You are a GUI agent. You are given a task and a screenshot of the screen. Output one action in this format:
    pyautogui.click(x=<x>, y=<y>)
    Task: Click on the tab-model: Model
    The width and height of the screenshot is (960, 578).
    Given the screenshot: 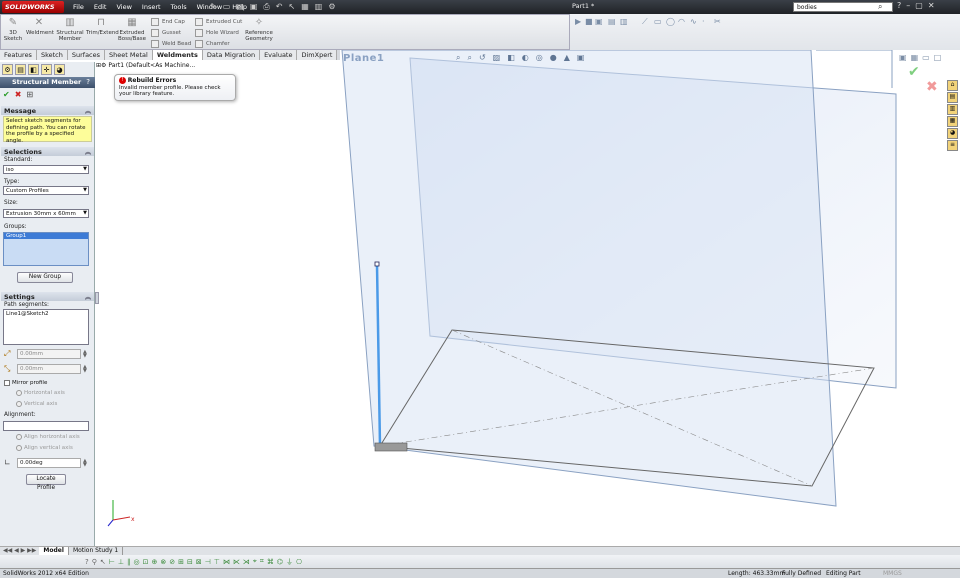 What is the action you would take?
    pyautogui.click(x=54, y=551)
    